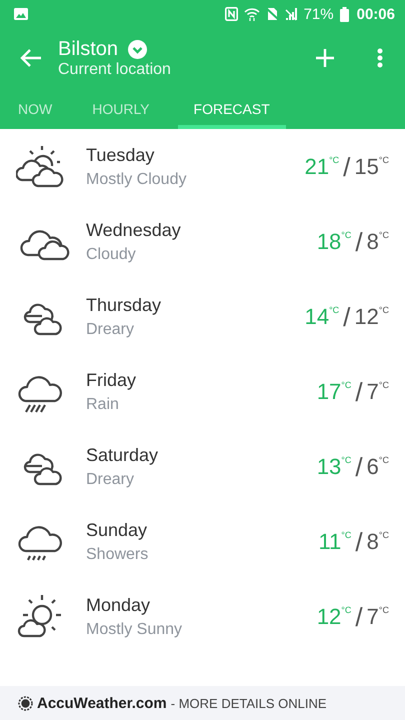 This screenshot has height=720, width=405. I want to click on low-temperature: 6$^{°C}$, so click(377, 467).